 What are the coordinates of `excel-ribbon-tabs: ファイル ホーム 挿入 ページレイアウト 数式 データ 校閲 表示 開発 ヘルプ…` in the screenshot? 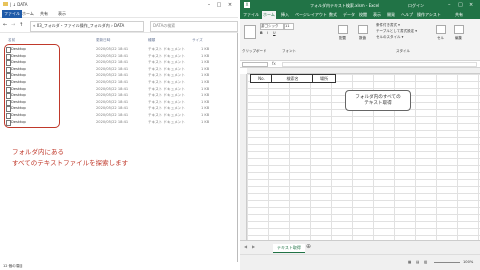 It's located at (360, 15).